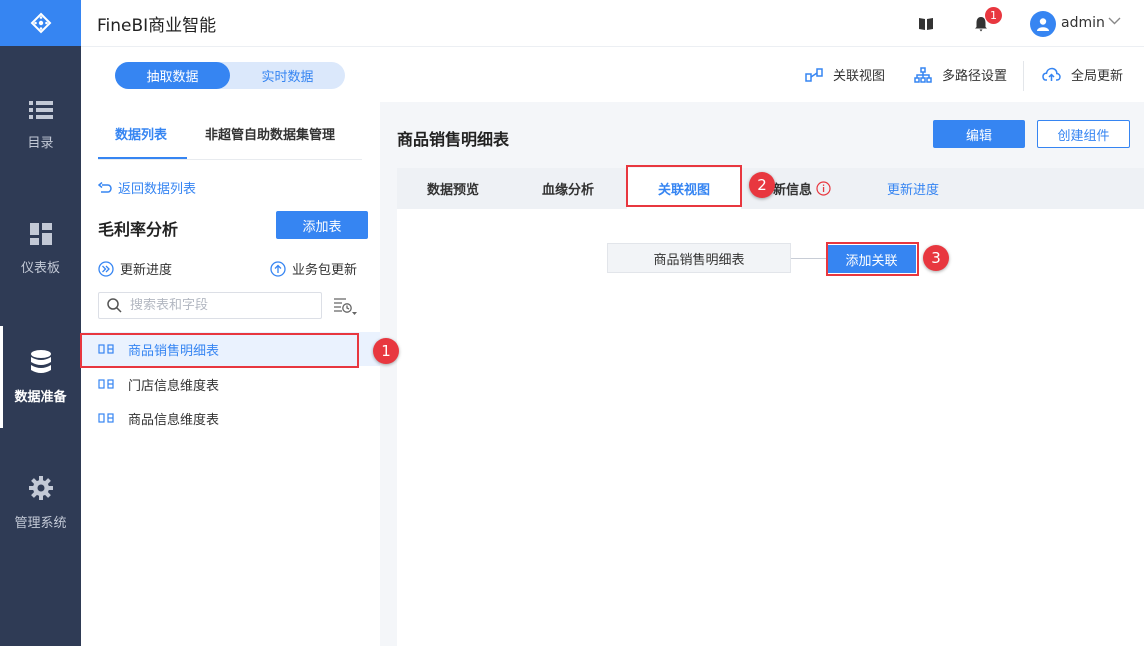 The height and width of the screenshot is (646, 1144). What do you see at coordinates (106, 268) in the screenshot?
I see `double-chevron-icon` at bounding box center [106, 268].